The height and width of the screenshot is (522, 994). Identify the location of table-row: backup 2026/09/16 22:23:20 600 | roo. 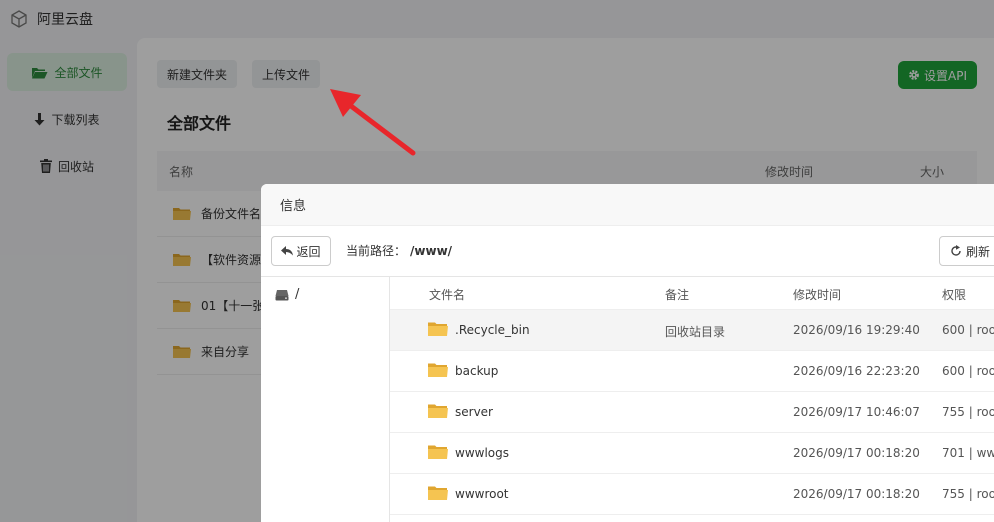
(692, 371).